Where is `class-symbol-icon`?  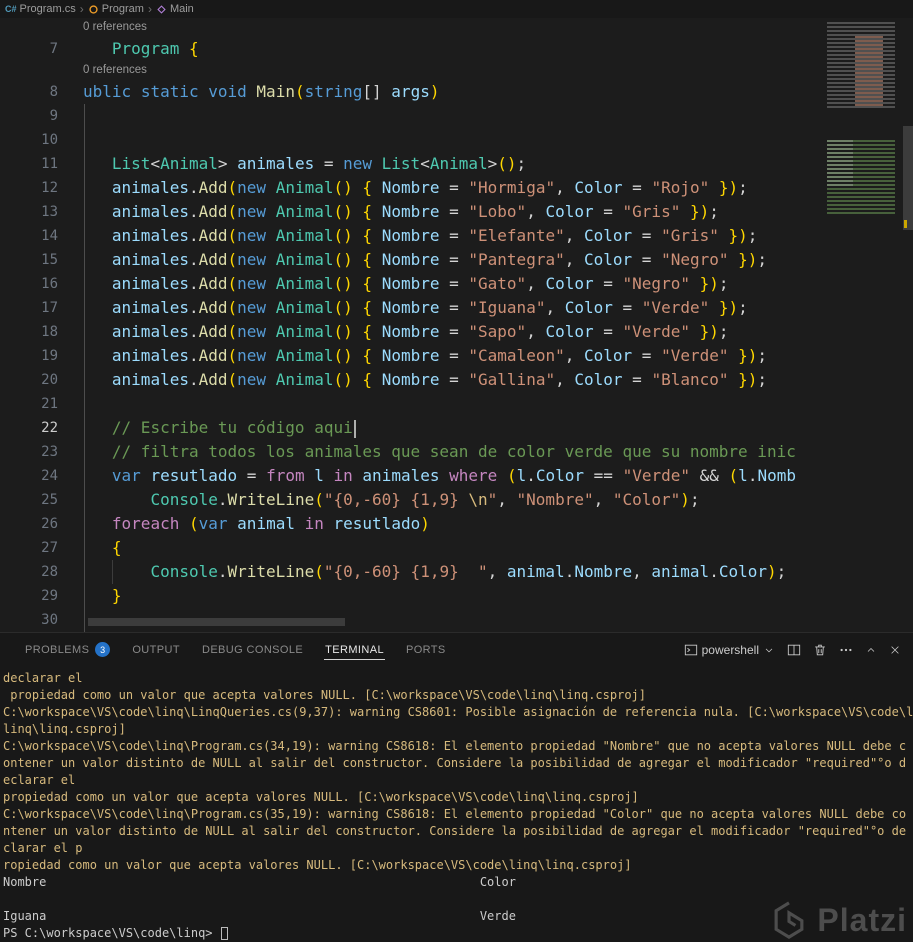 class-symbol-icon is located at coordinates (93, 9).